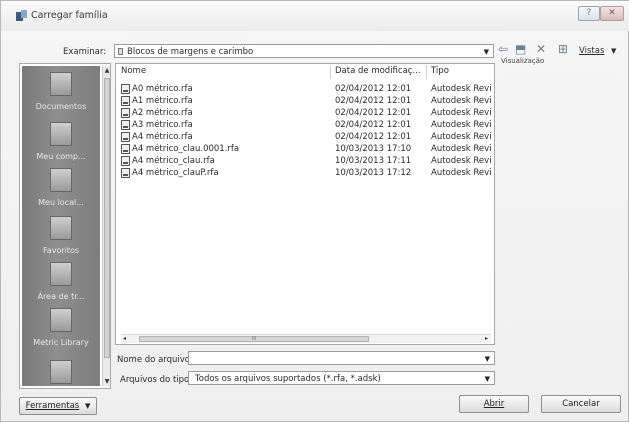 This screenshot has width=629, height=422. I want to click on open-label: Abrir, so click(494, 404).